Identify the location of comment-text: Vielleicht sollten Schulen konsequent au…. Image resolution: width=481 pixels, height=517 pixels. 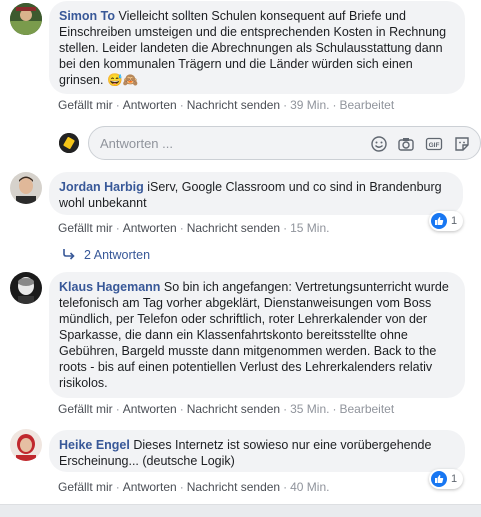
(253, 48).